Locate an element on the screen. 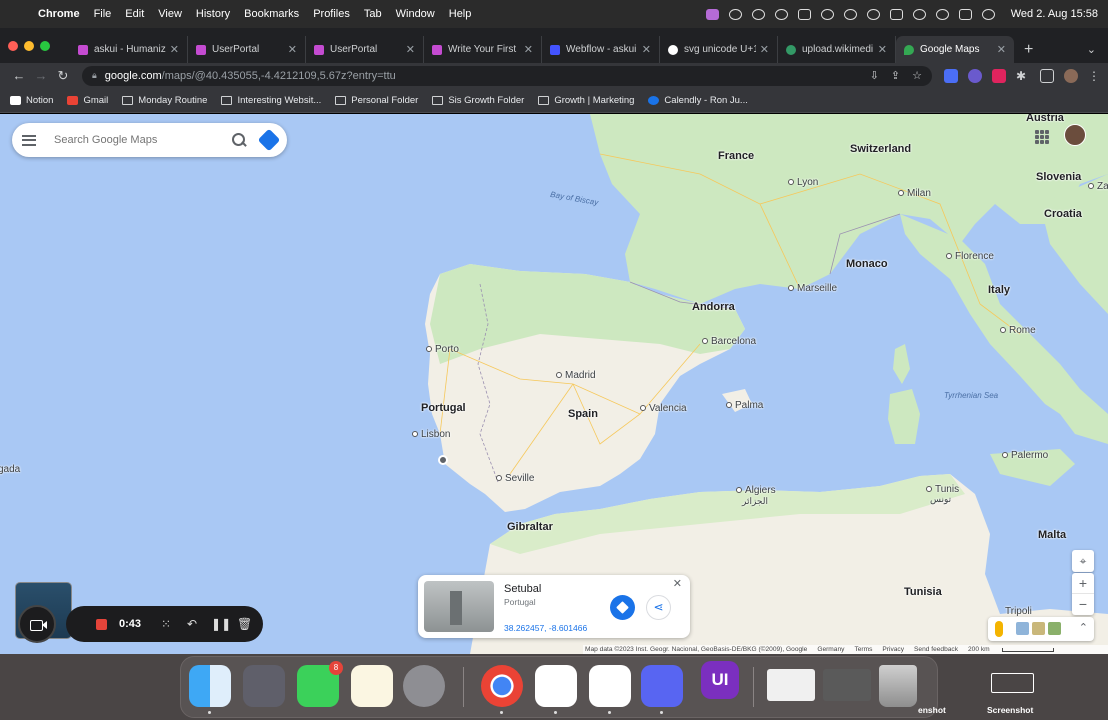 The image size is (1108, 720). pegman-icon is located at coordinates (999, 629).